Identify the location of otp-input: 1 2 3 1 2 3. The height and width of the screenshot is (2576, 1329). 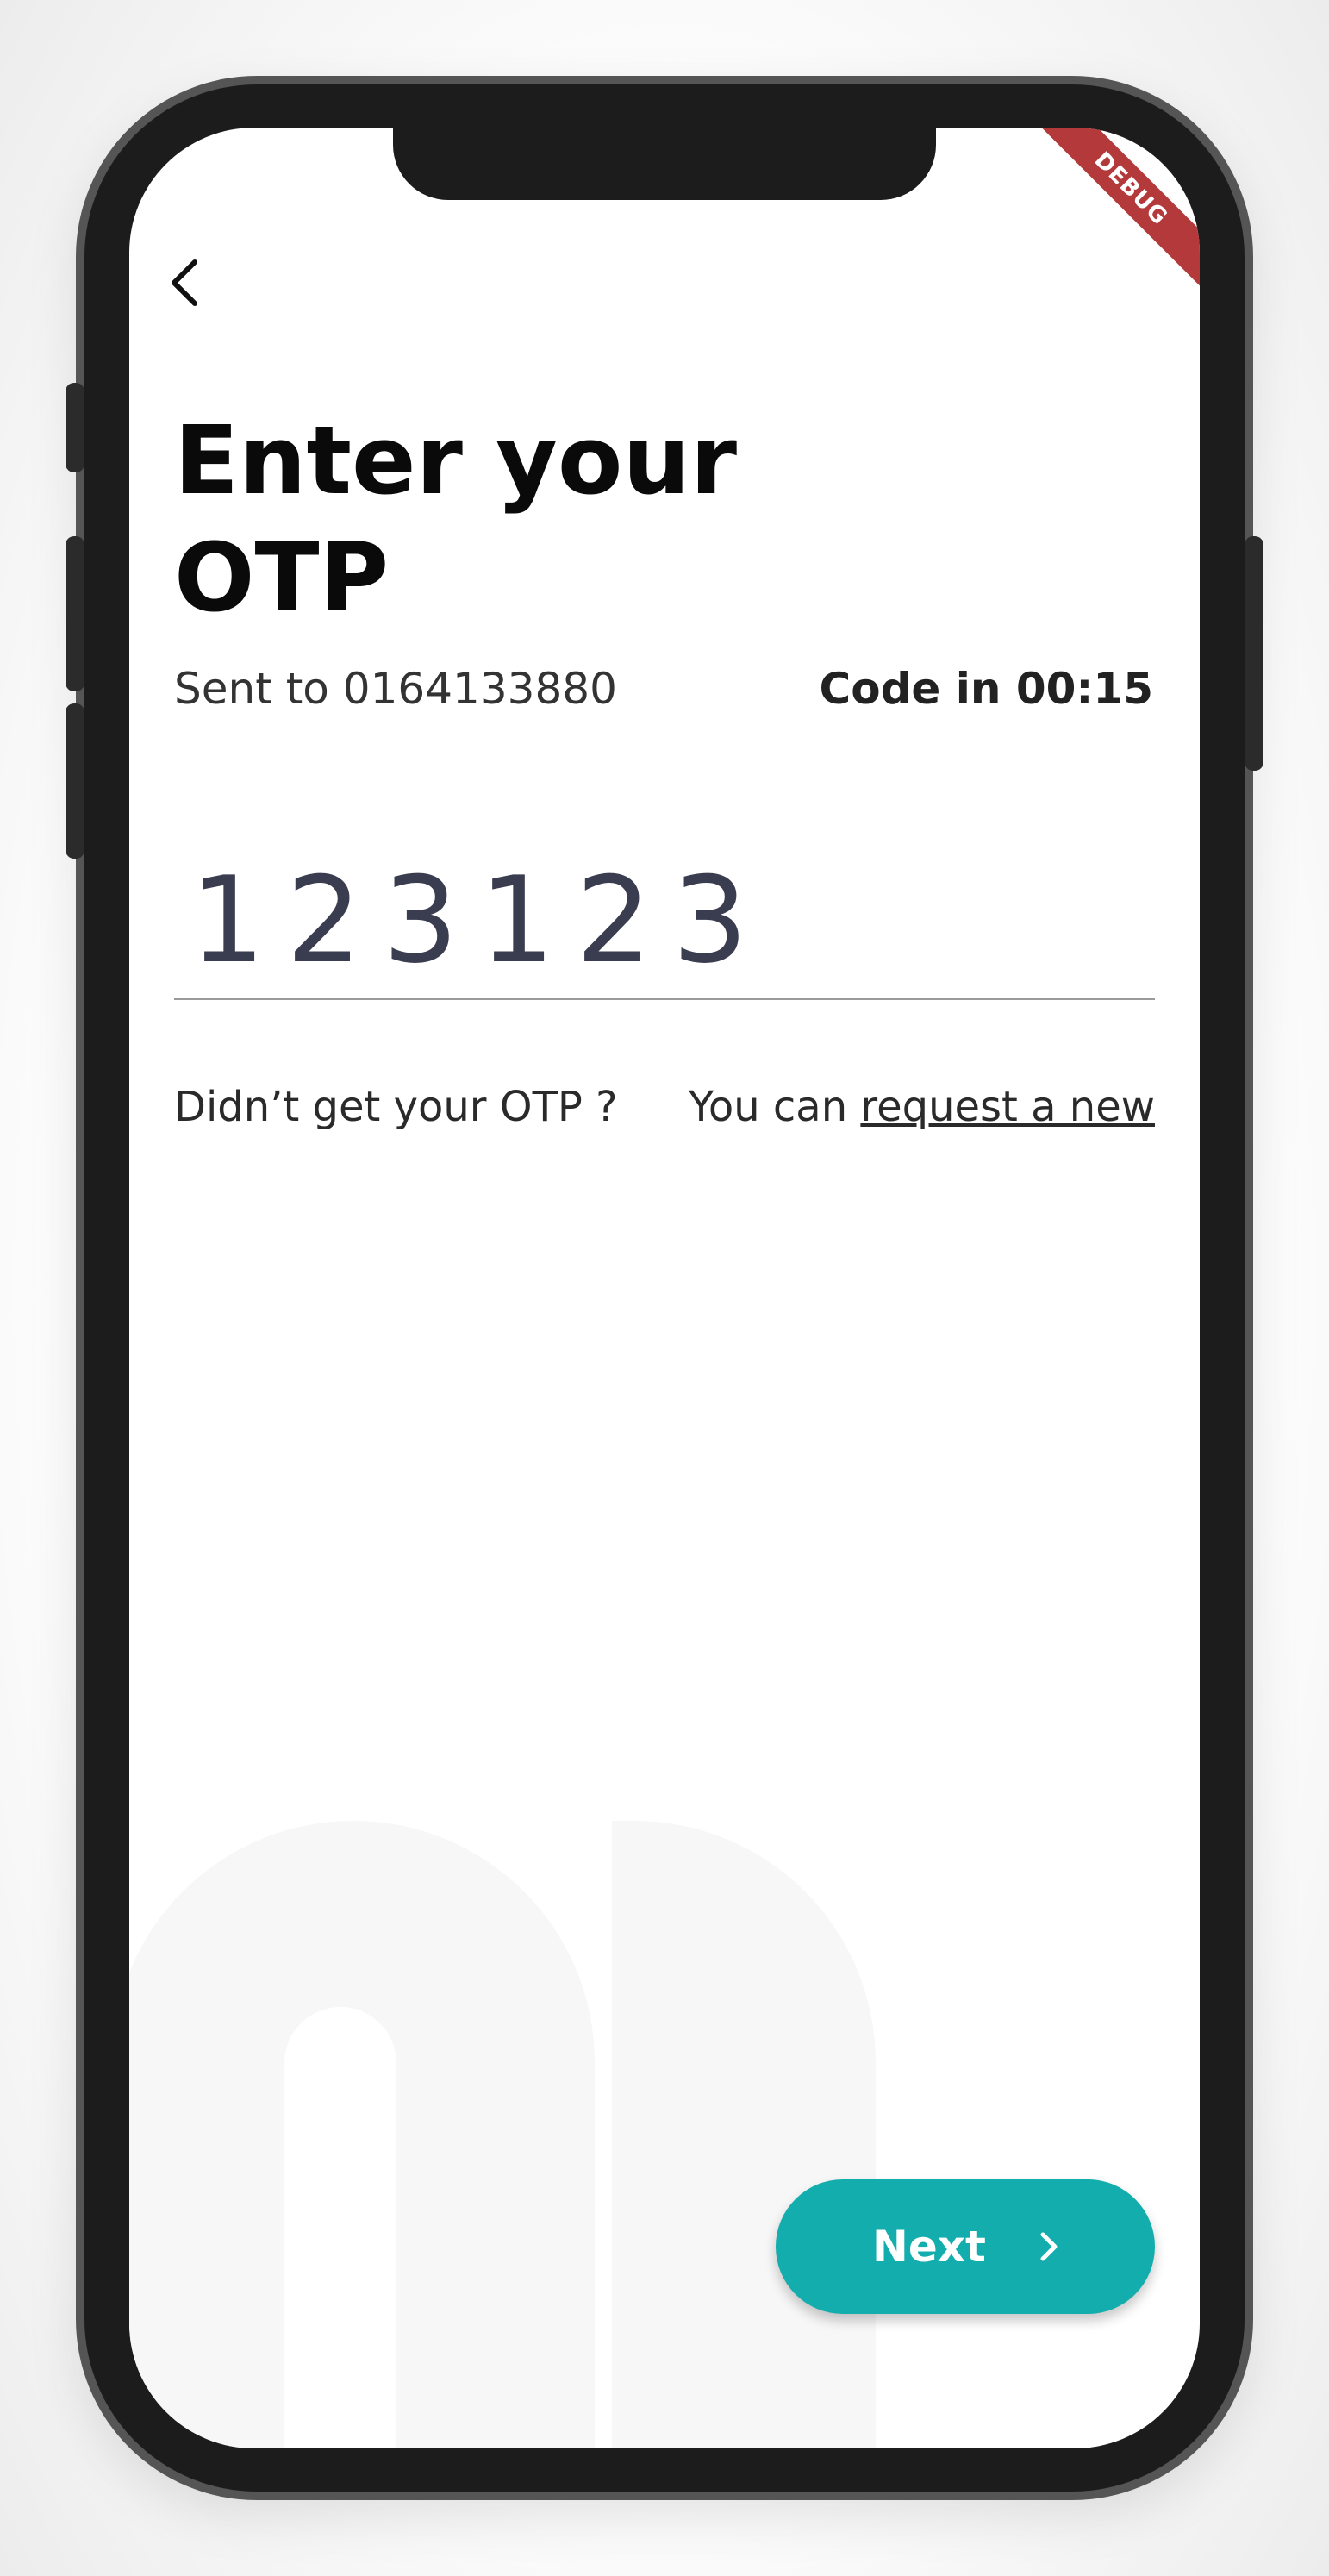
(664, 900).